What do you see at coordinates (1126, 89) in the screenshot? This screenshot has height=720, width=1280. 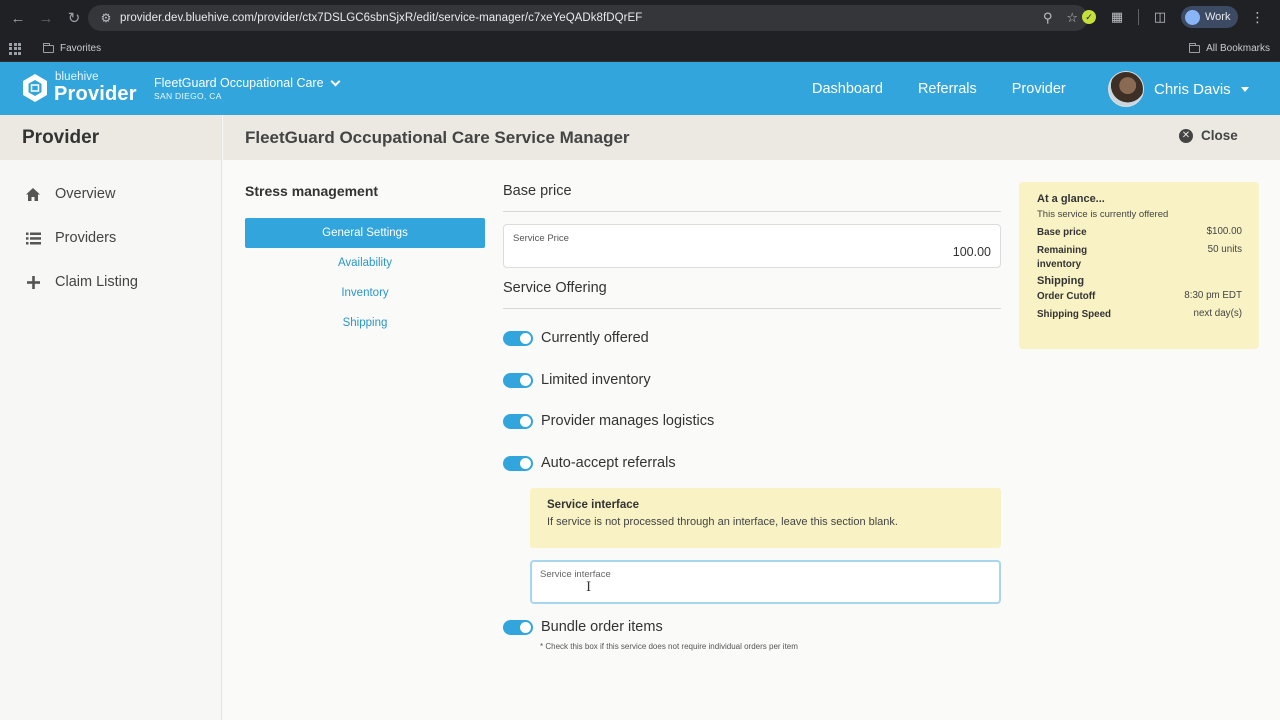 I see `avatar` at bounding box center [1126, 89].